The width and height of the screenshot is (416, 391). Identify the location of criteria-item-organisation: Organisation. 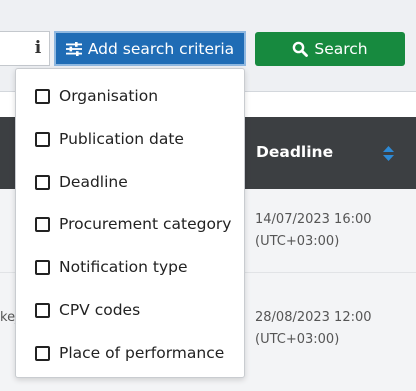
(130, 96).